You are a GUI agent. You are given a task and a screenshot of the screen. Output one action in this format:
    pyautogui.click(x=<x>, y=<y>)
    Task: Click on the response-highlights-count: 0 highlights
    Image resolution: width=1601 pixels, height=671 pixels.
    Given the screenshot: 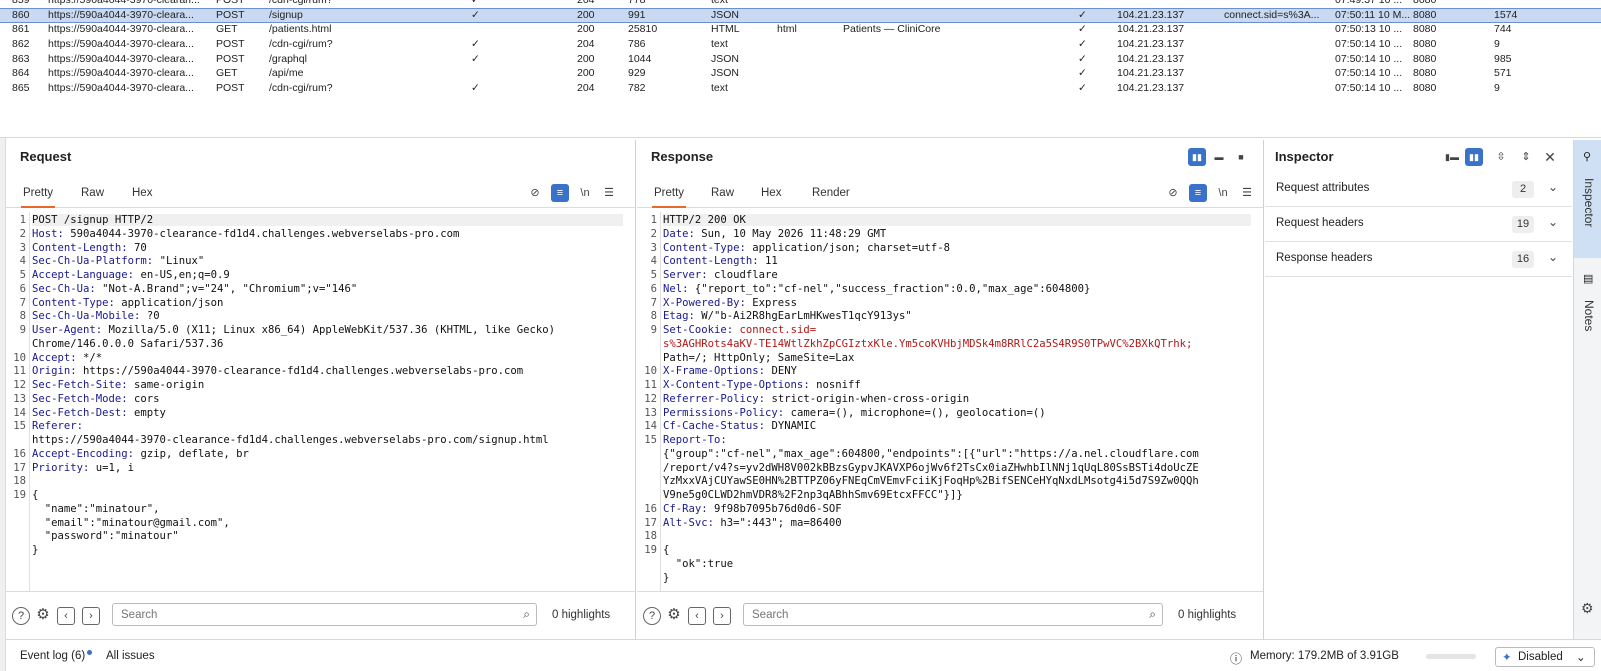 What is the action you would take?
    pyautogui.click(x=1207, y=615)
    